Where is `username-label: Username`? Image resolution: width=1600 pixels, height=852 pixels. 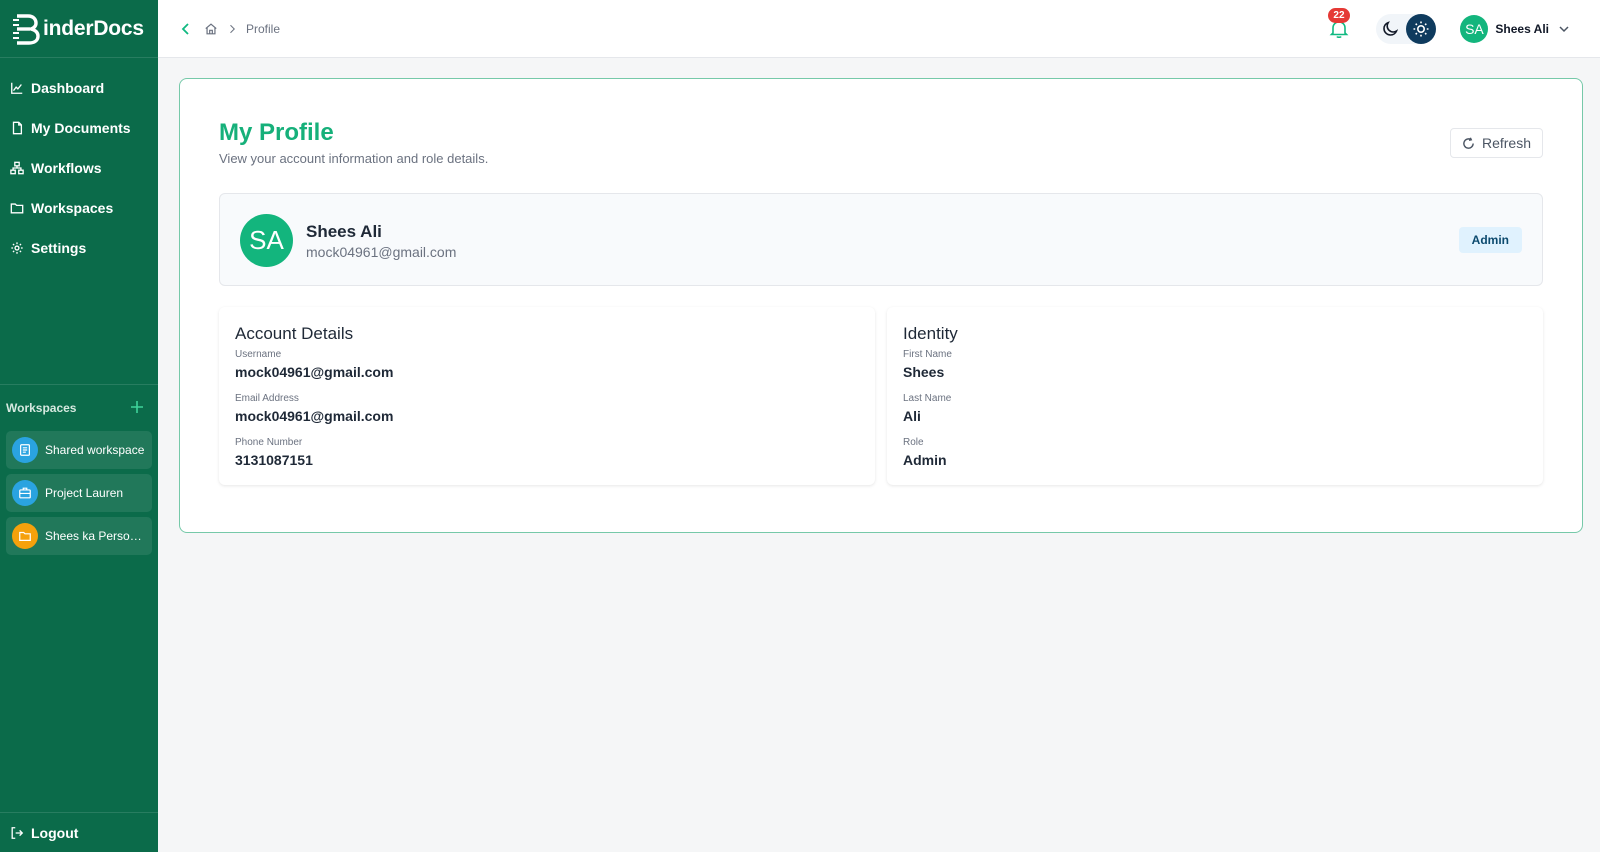
username-label: Username is located at coordinates (258, 354).